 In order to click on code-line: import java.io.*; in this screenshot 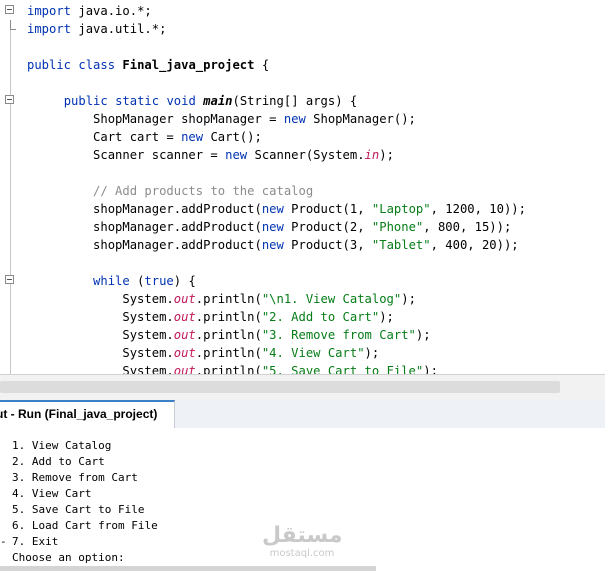, I will do `click(89, 11)`.